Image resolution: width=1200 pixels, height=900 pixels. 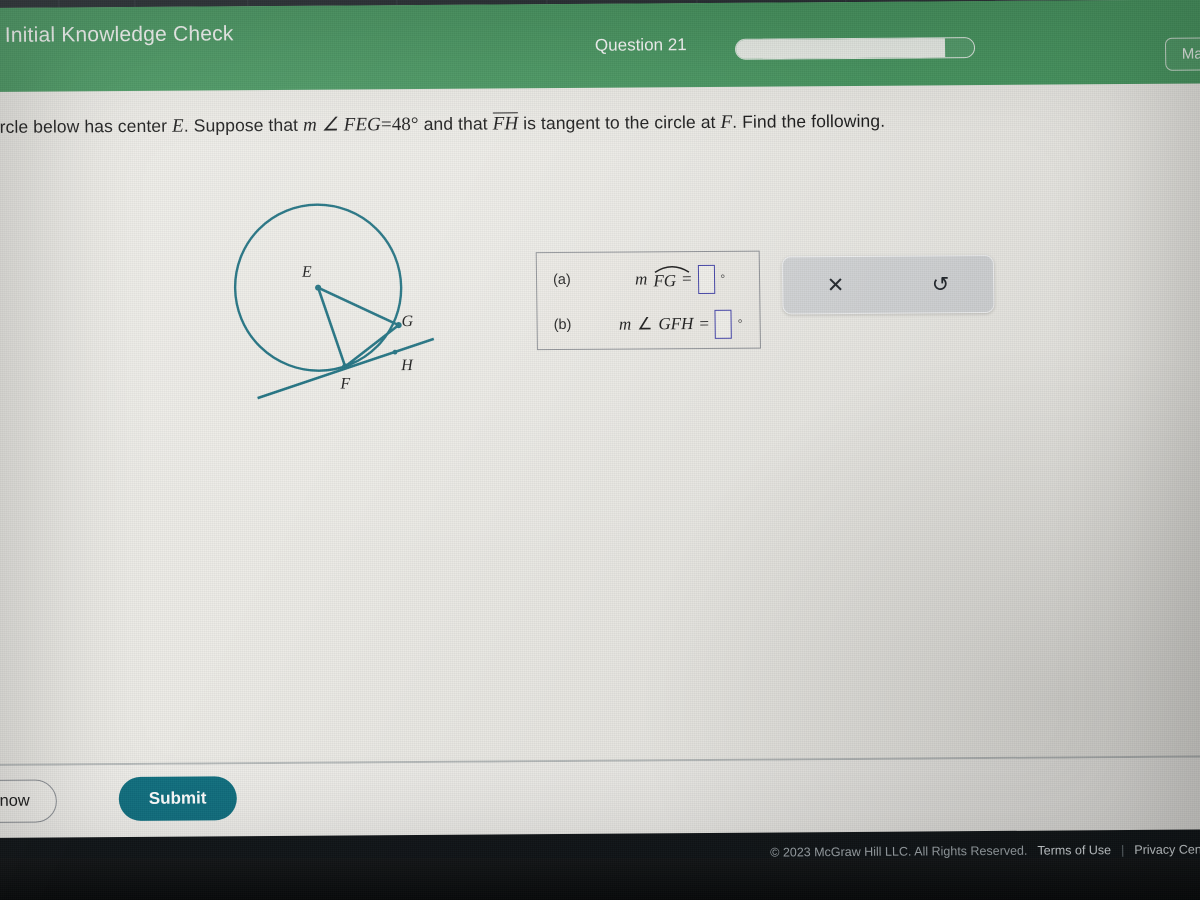 I want to click on answer-expression-b: m ∠ GFH = °, so click(x=680, y=324).